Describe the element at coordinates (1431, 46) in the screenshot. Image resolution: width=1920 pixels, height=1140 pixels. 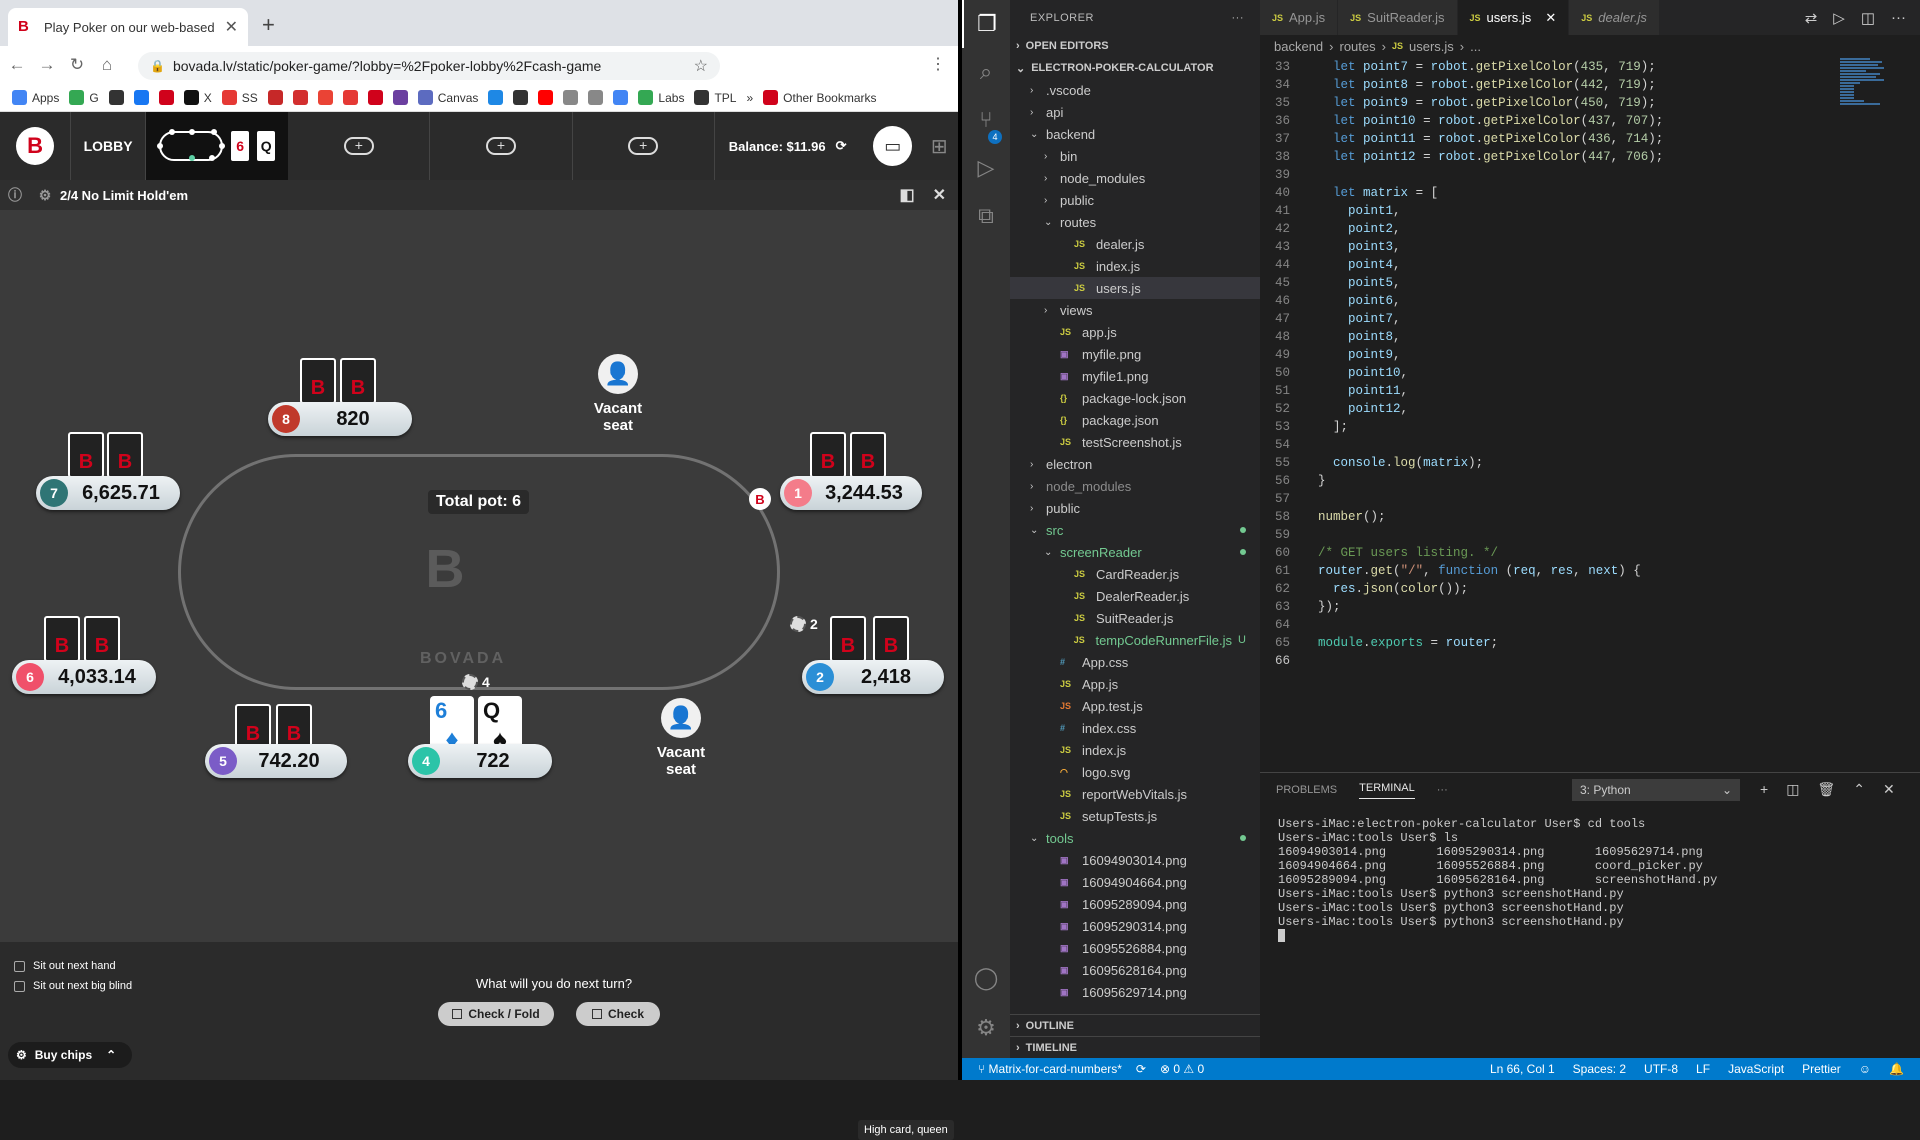
I see `breadcrumb-item: users.js` at that location.